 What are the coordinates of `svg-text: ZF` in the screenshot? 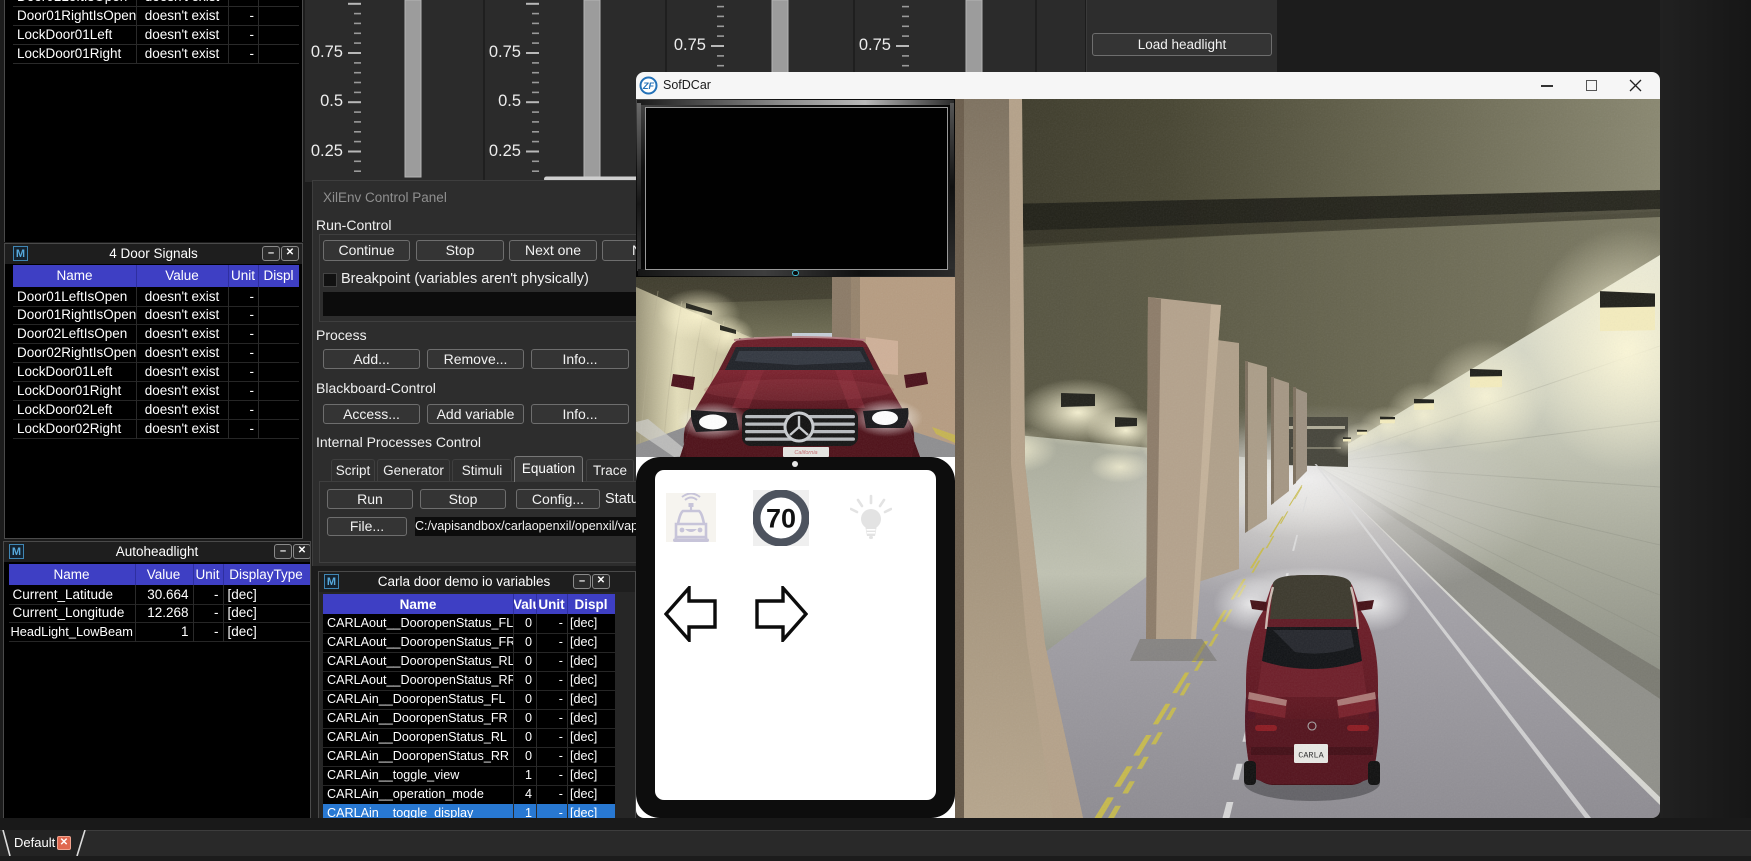 It's located at (648, 86).